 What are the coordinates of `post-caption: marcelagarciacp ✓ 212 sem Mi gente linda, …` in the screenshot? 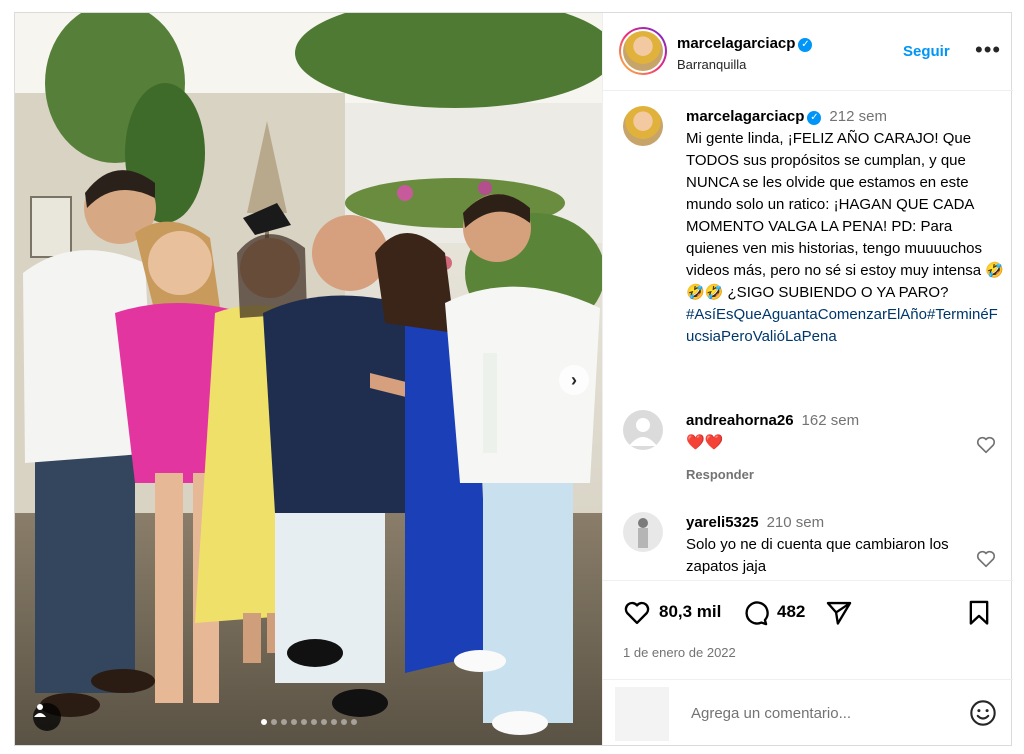 It's located at (845, 227).